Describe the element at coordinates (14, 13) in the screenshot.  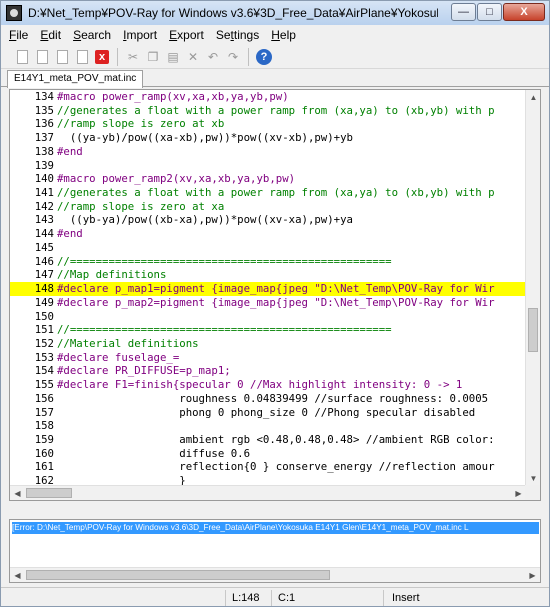
I see `app-icon` at that location.